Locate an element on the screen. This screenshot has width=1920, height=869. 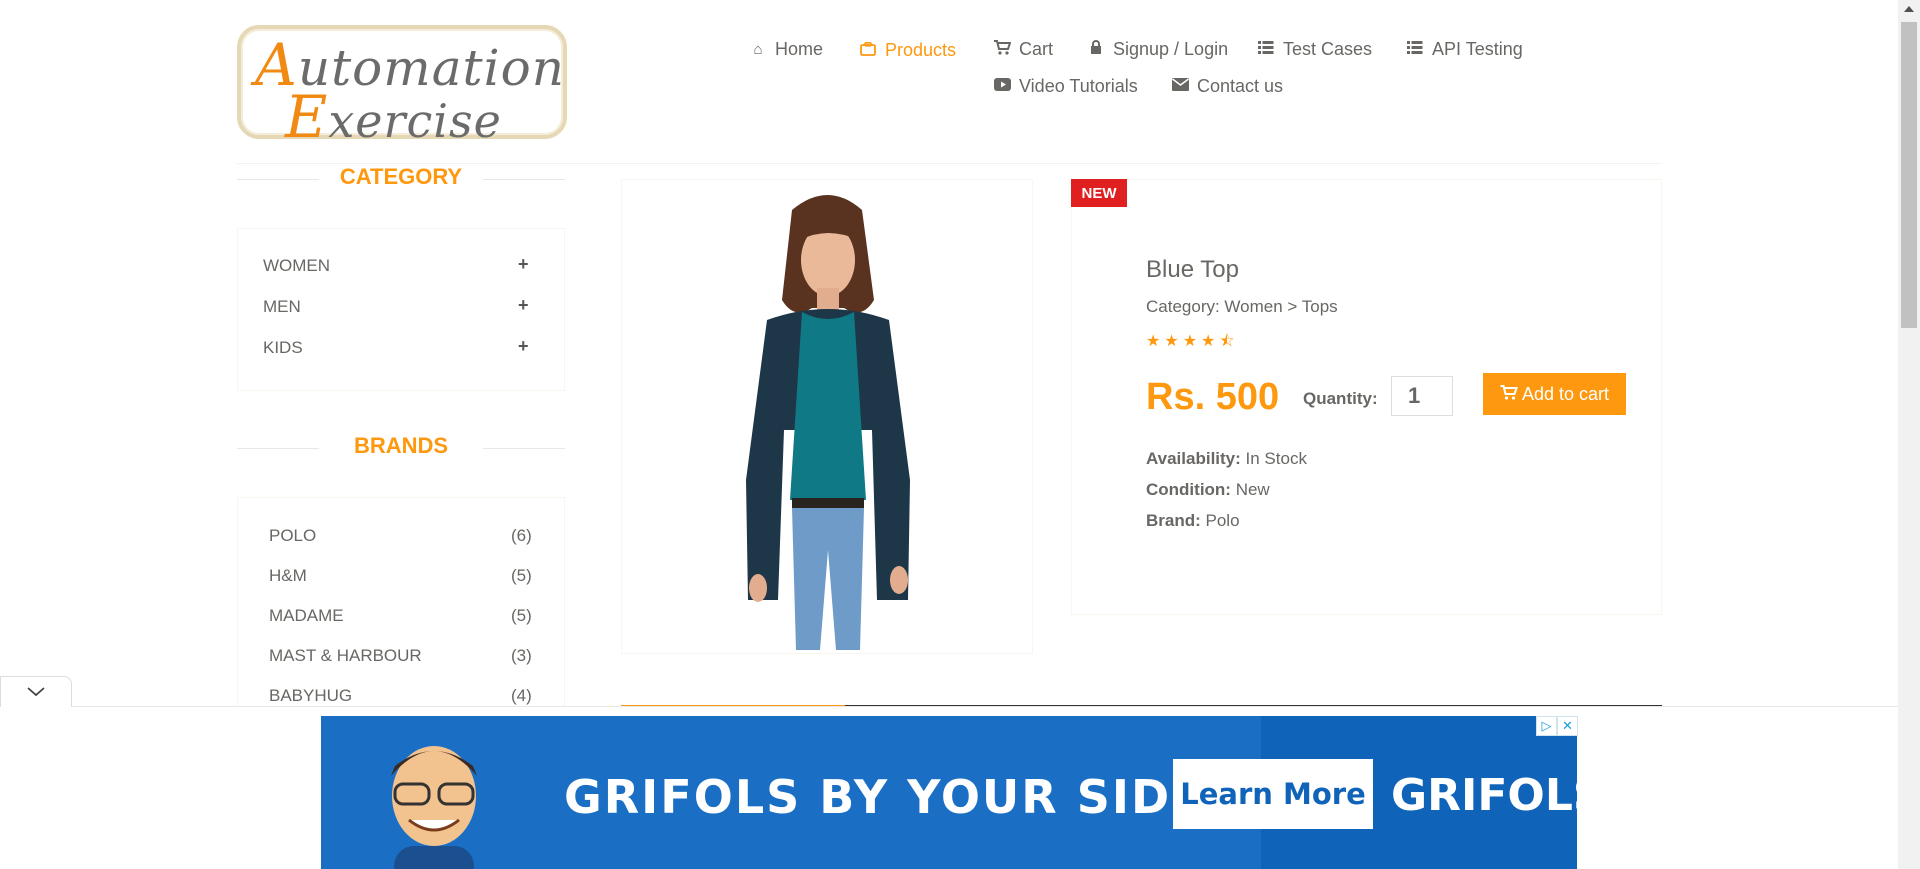
brand-polo-count: (6) is located at coordinates (521, 535).